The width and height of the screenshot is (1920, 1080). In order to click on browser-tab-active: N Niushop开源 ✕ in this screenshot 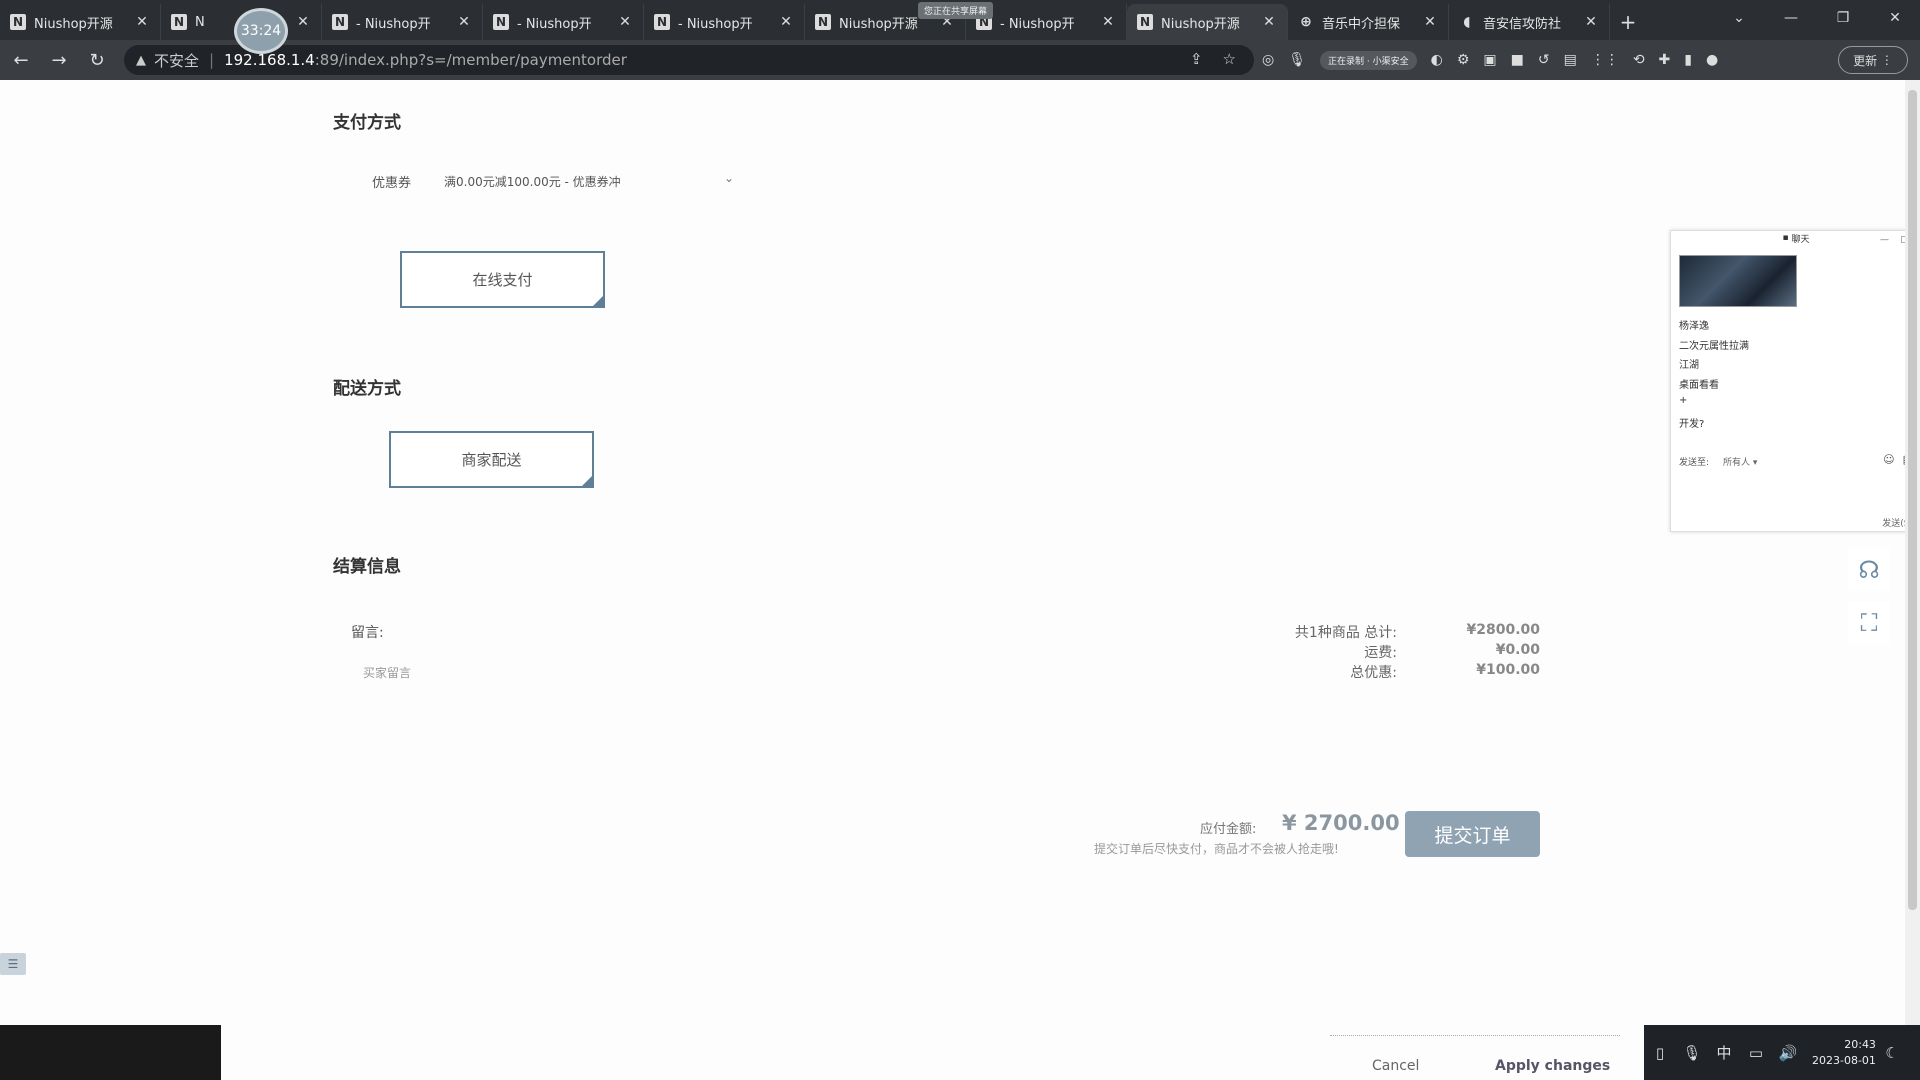, I will do `click(1207, 22)`.